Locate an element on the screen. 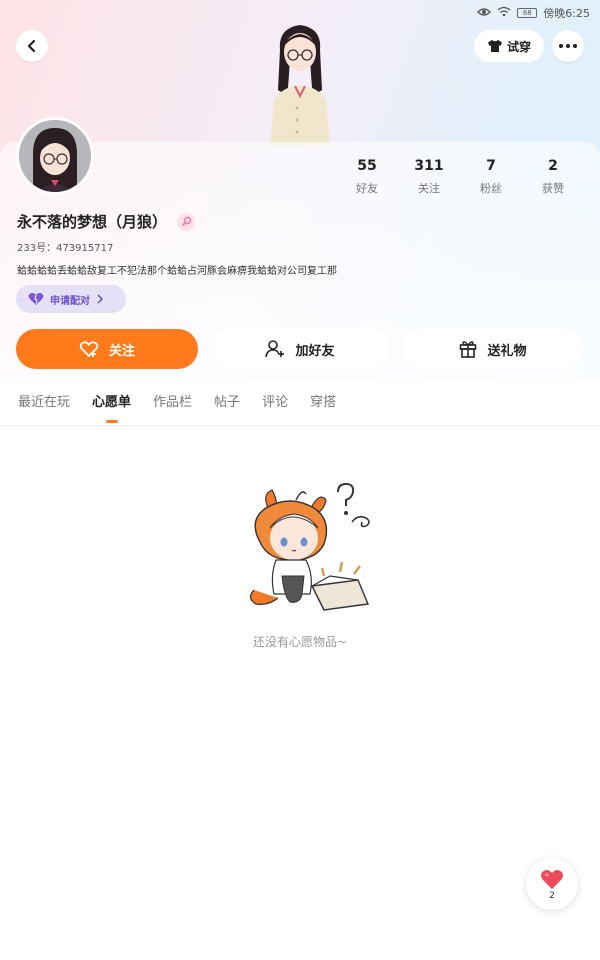 Image resolution: width=600 pixels, height=960 pixels. tab-outfits: 穿搭 is located at coordinates (323, 403).